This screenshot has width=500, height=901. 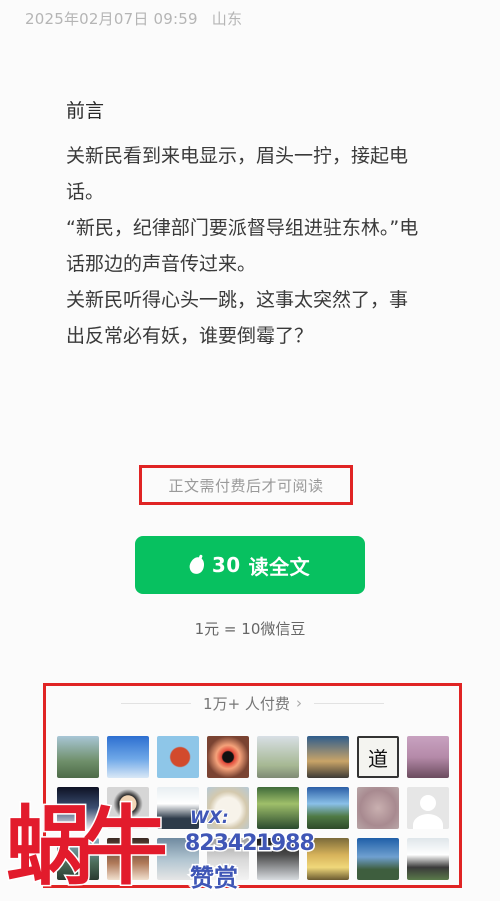 I want to click on chevron-right-icon: ›, so click(x=298, y=703).